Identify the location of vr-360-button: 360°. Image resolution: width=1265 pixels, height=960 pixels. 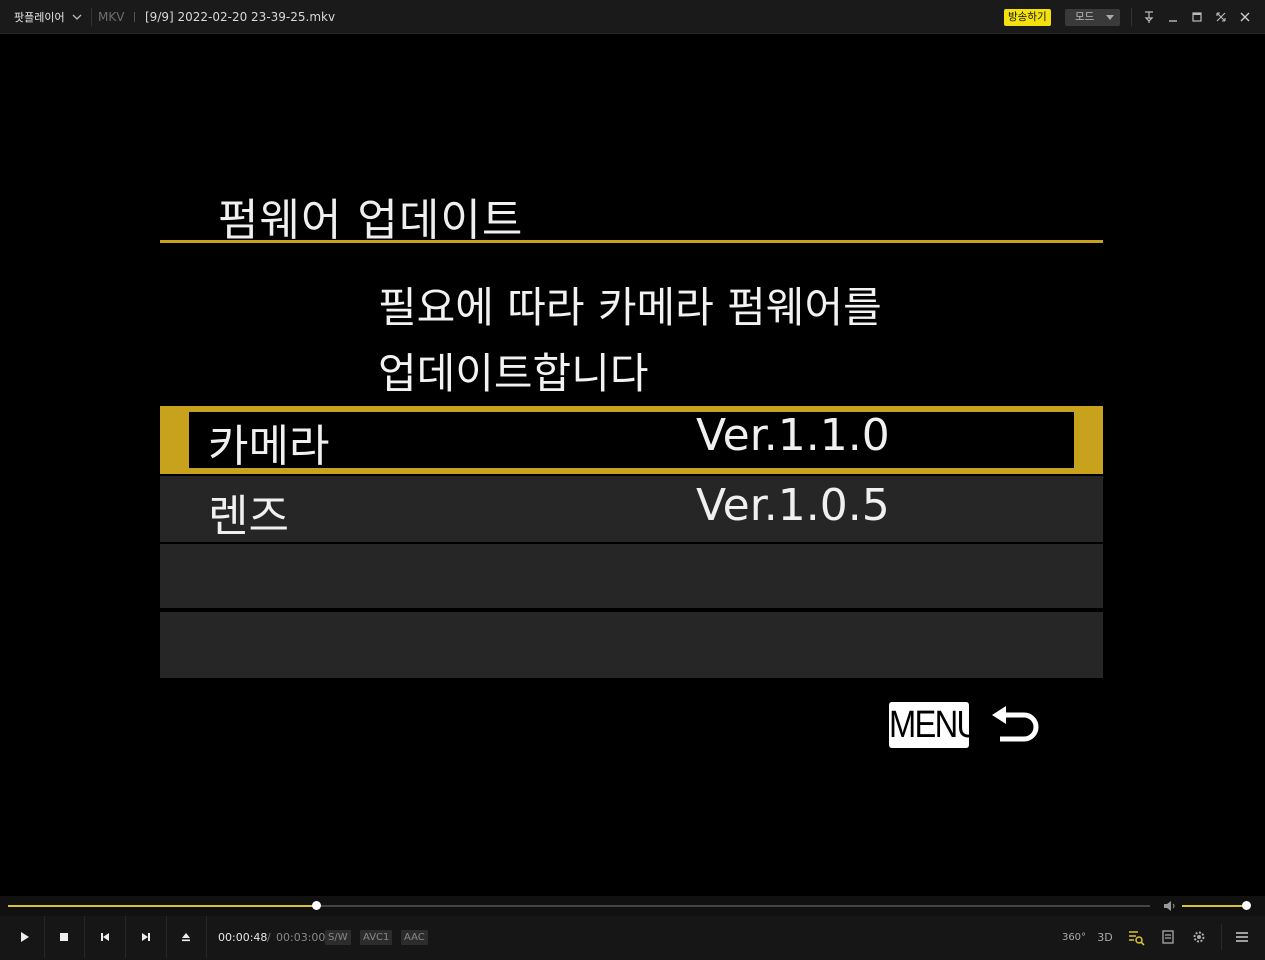
(1074, 937).